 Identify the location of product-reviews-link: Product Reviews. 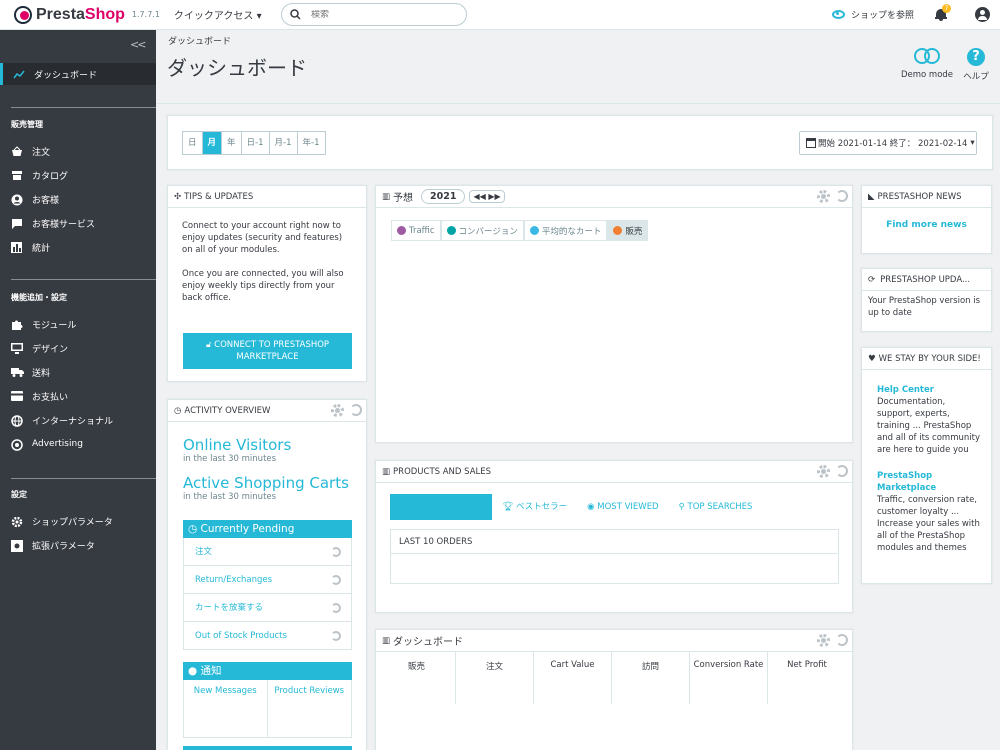
(310, 708).